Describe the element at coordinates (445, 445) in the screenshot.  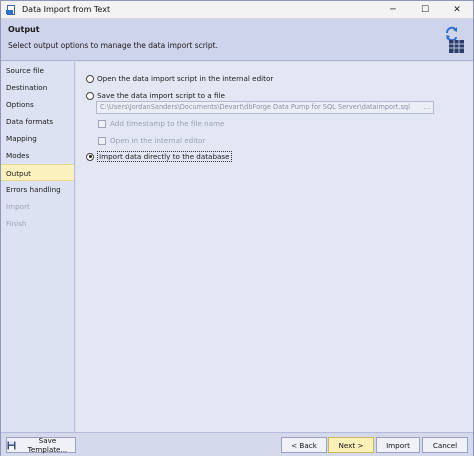
I see `cancel-button: Cancel` at that location.